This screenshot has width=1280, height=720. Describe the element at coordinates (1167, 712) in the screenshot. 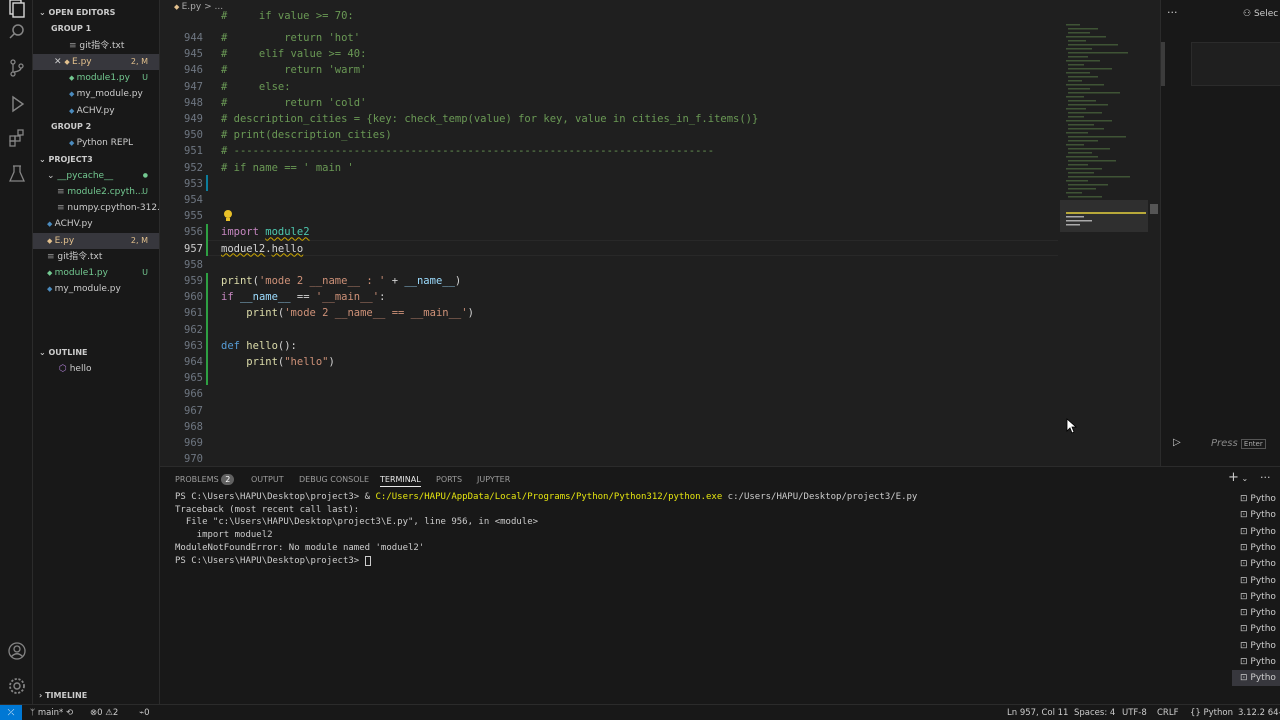

I see `eol-setting: CRLF` at that location.